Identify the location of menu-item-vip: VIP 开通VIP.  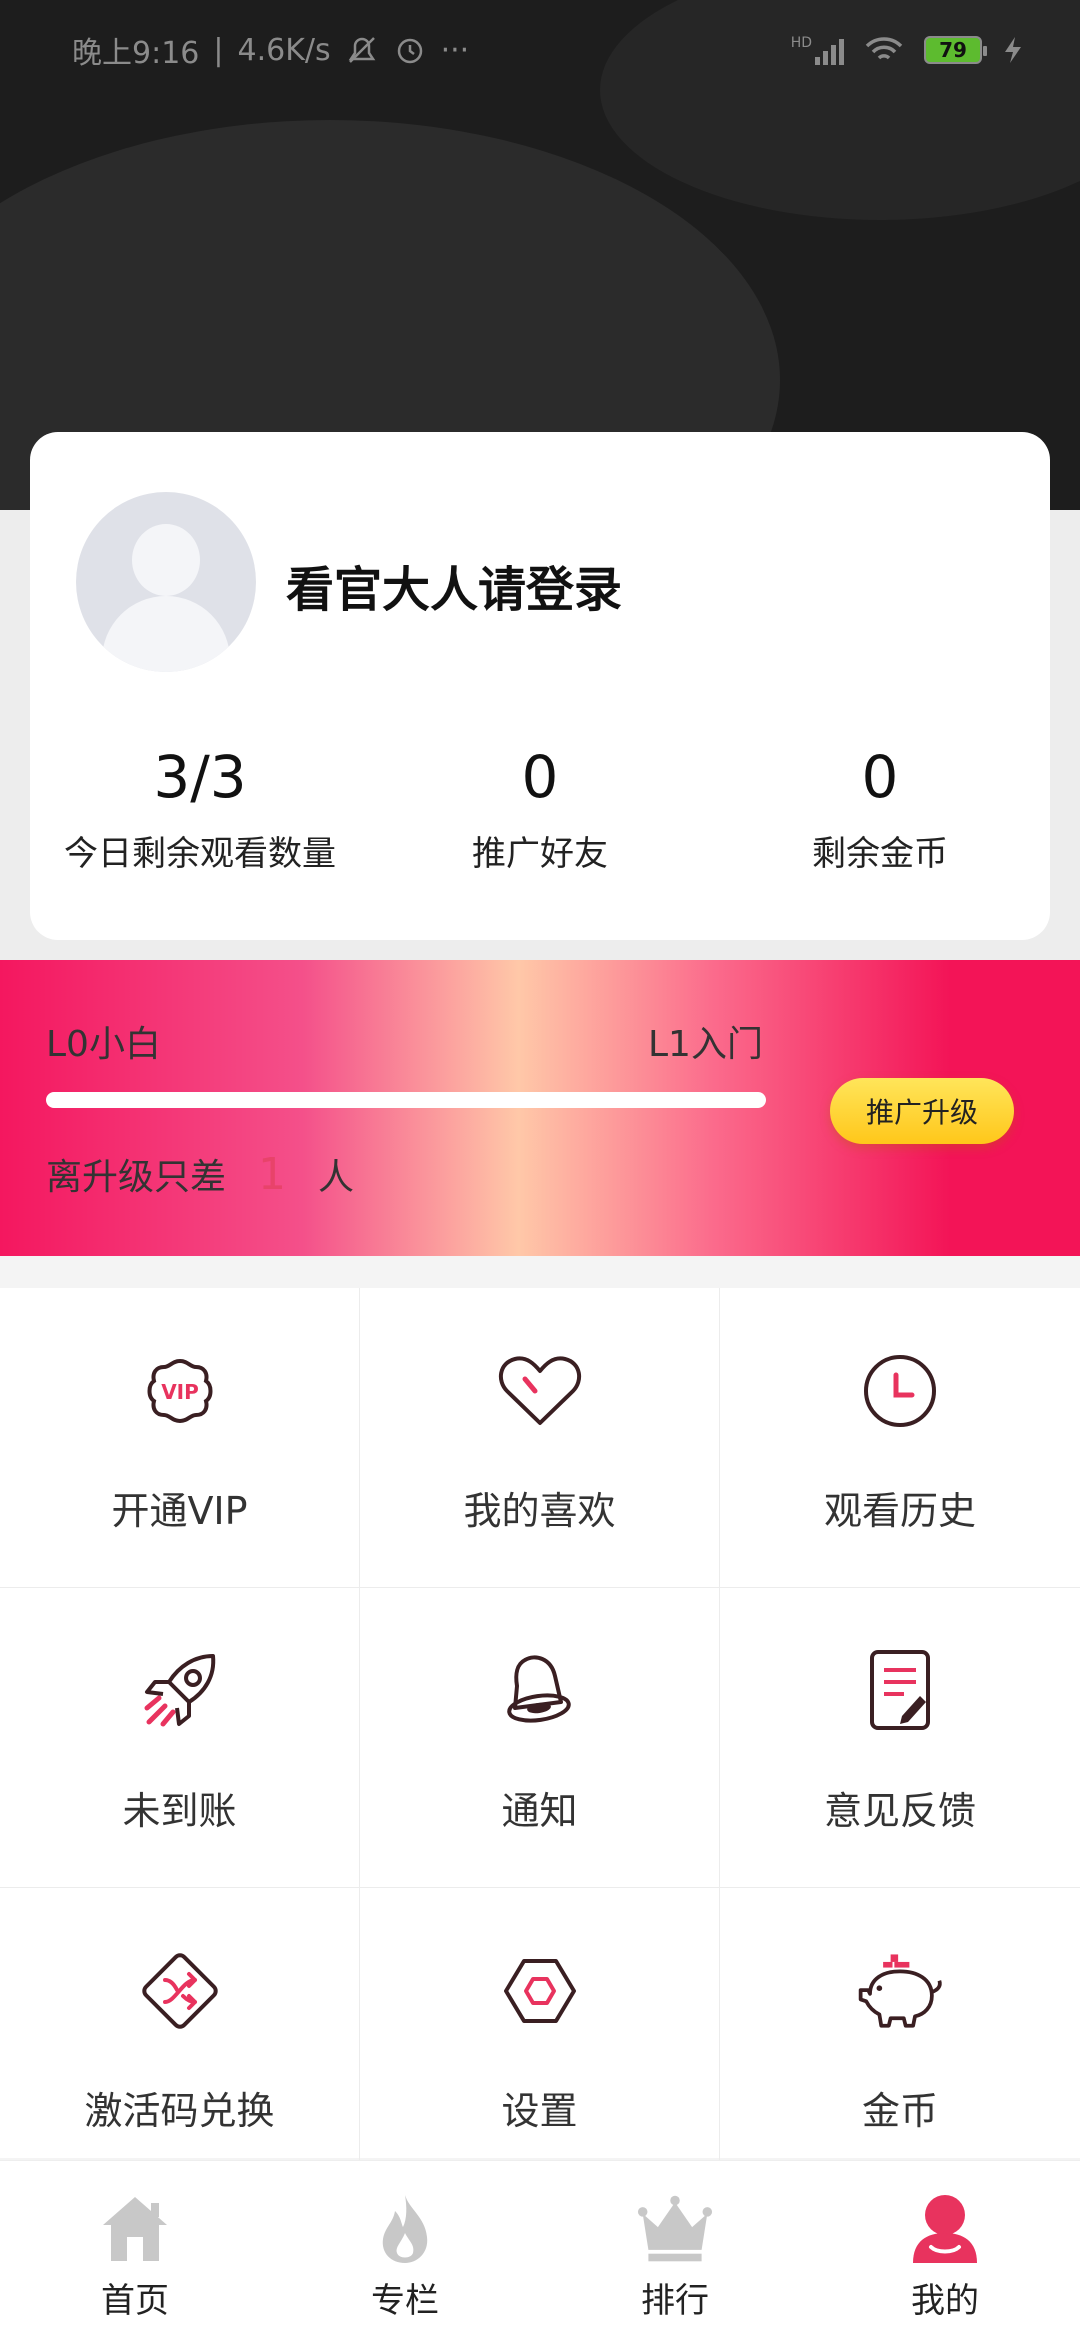
(180, 1438).